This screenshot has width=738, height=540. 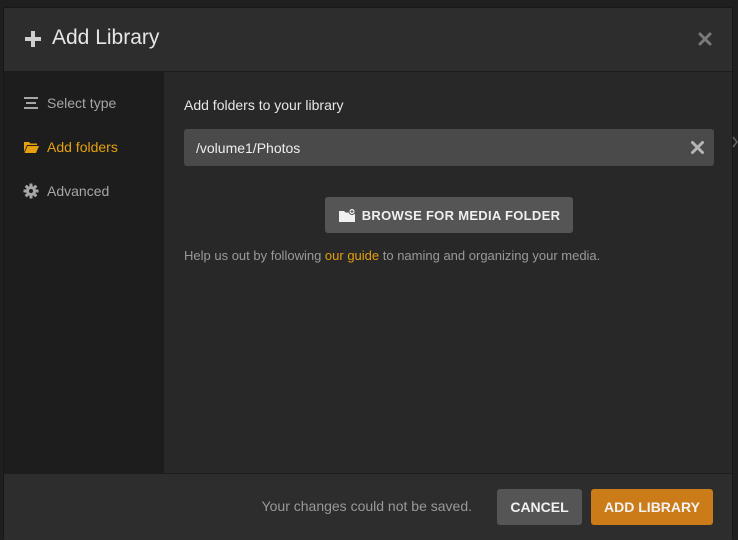 I want to click on sidebar-item-label: Advanced, so click(x=78, y=191).